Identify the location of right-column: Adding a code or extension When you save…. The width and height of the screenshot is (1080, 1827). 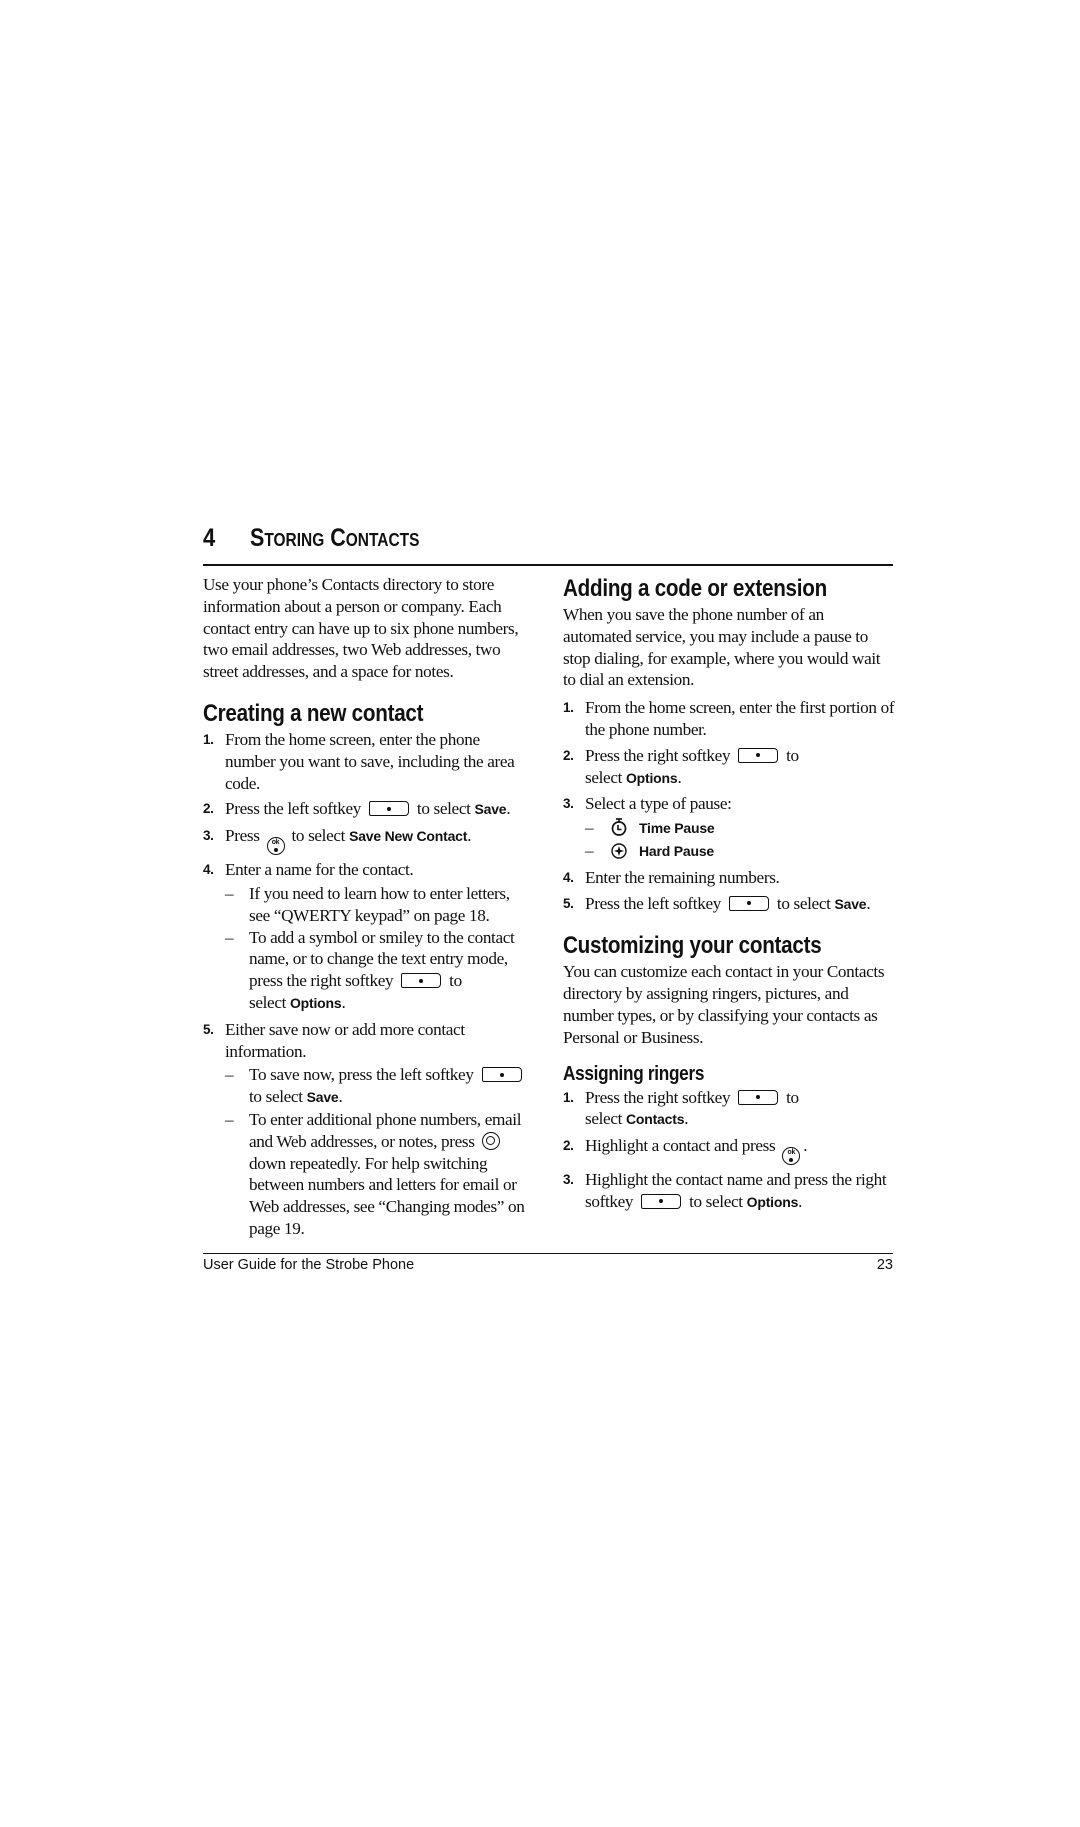
(729, 896).